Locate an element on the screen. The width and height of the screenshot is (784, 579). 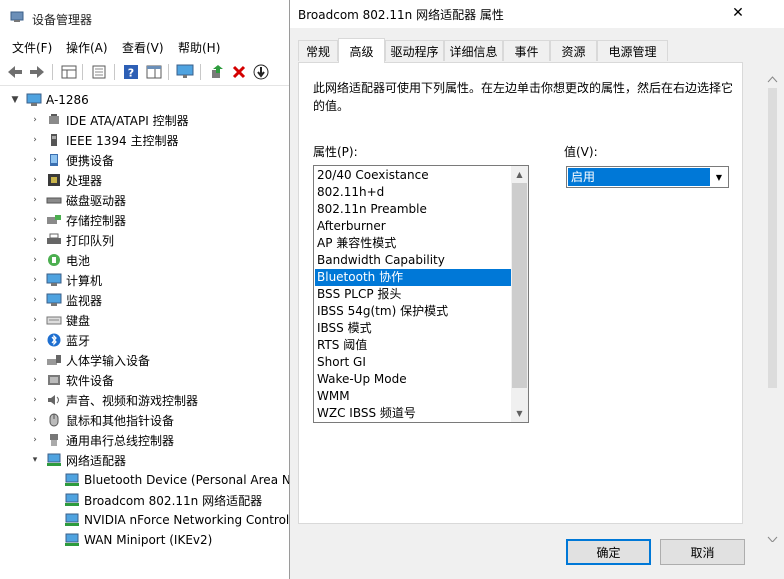
tab-driver: 驱动程序 is located at coordinates (414, 50).